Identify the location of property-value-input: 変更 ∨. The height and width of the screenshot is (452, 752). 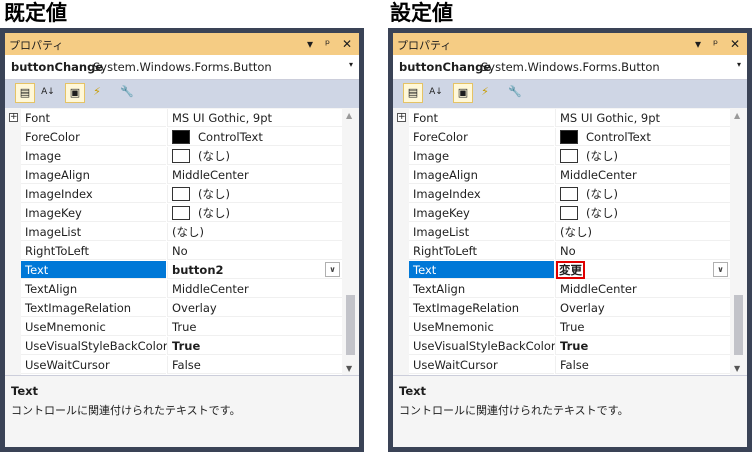
(642, 270).